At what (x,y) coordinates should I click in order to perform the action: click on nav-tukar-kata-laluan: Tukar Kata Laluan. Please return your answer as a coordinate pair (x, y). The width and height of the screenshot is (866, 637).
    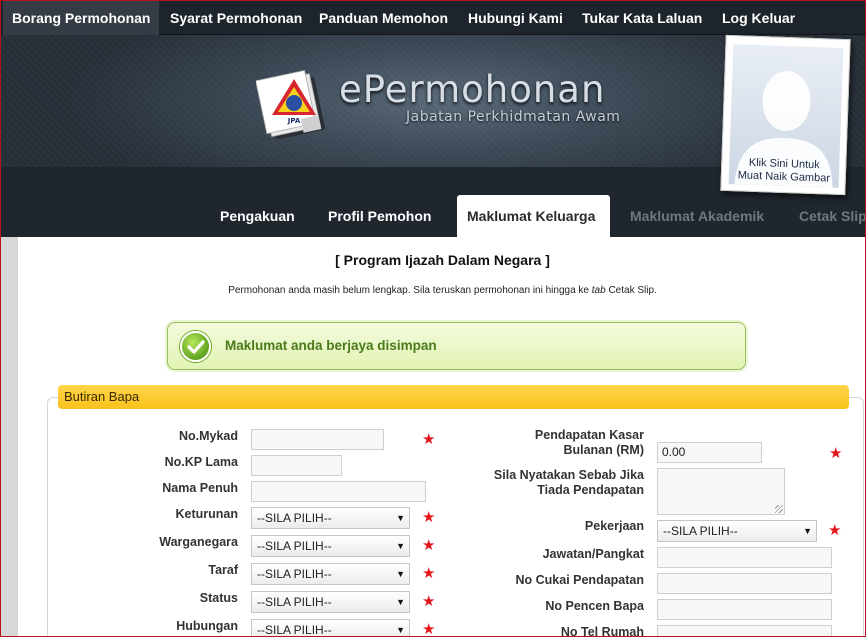
    Looking at the image, I should click on (642, 18).